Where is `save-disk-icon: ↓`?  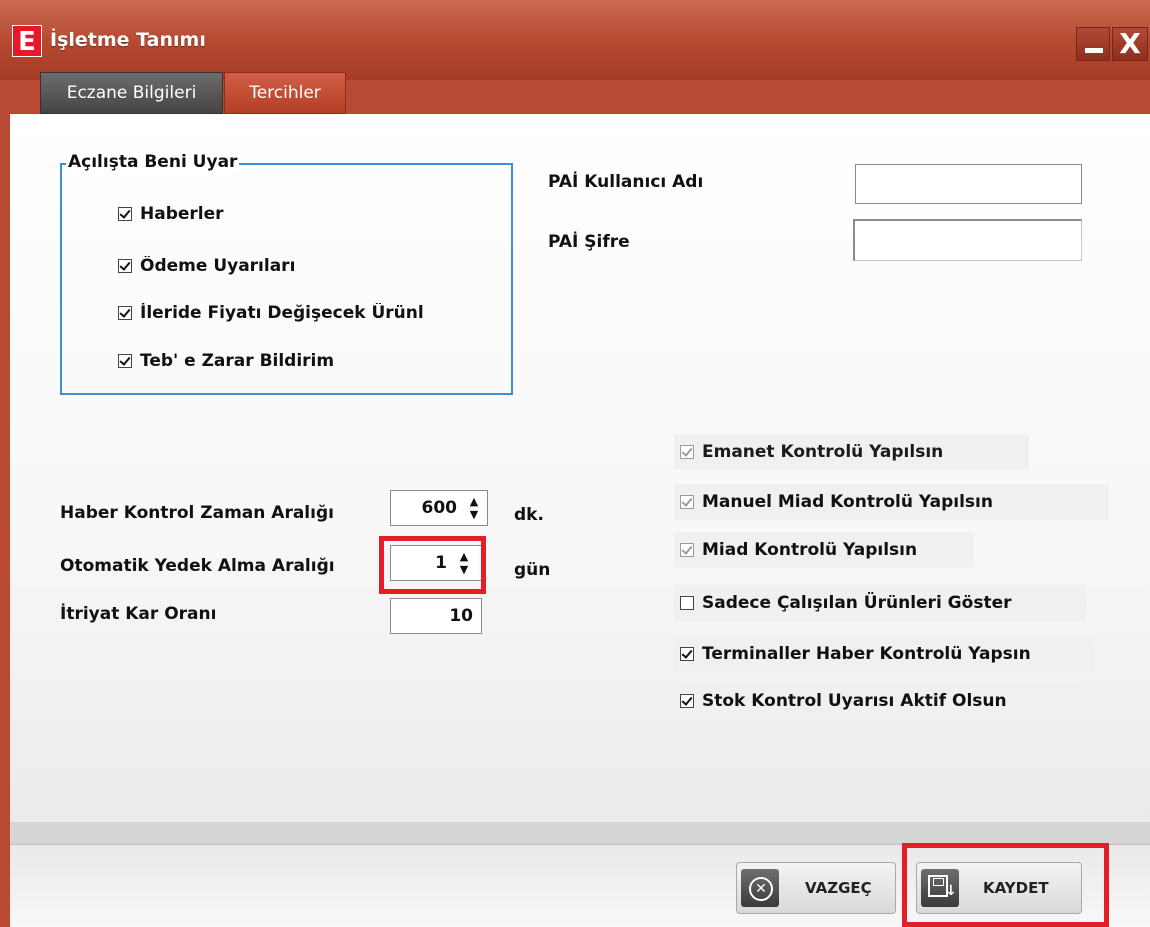
save-disk-icon: ↓ is located at coordinates (940, 888).